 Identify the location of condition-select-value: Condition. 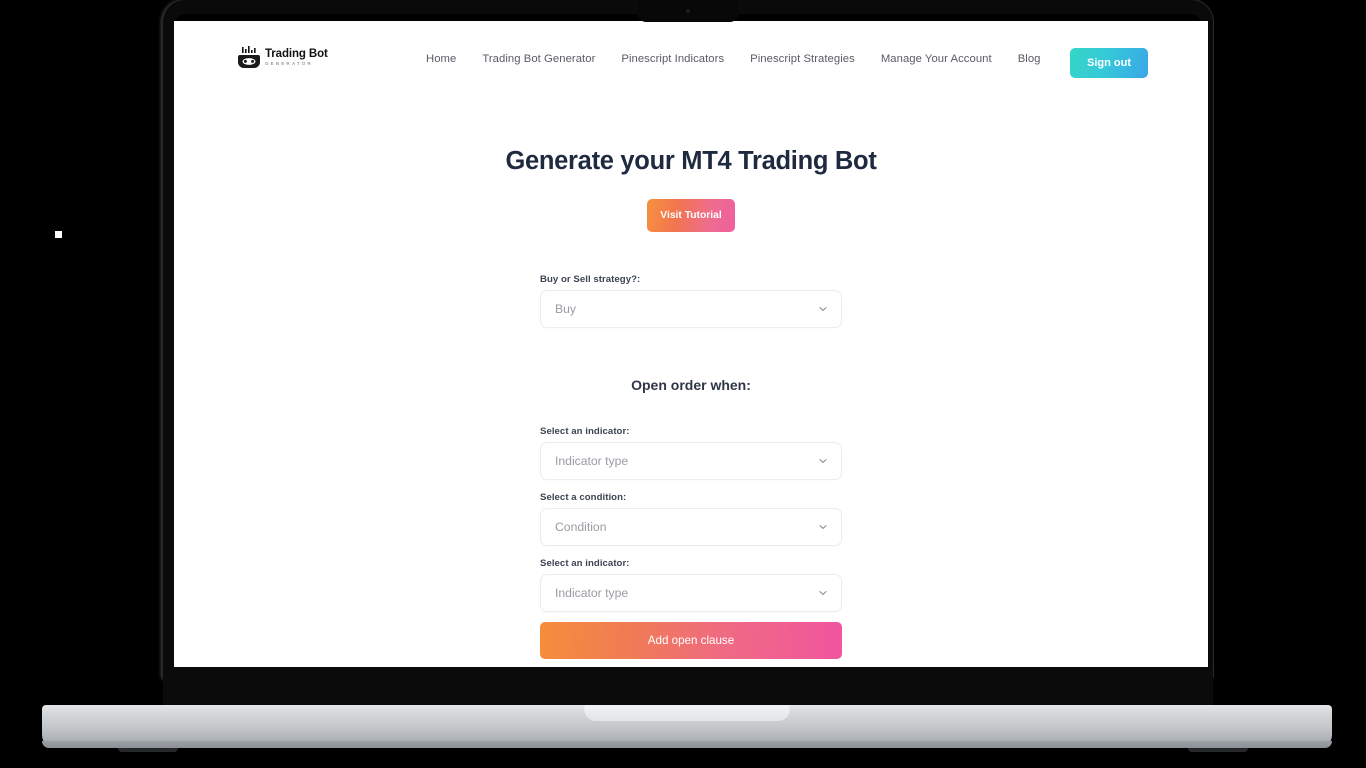
(581, 527).